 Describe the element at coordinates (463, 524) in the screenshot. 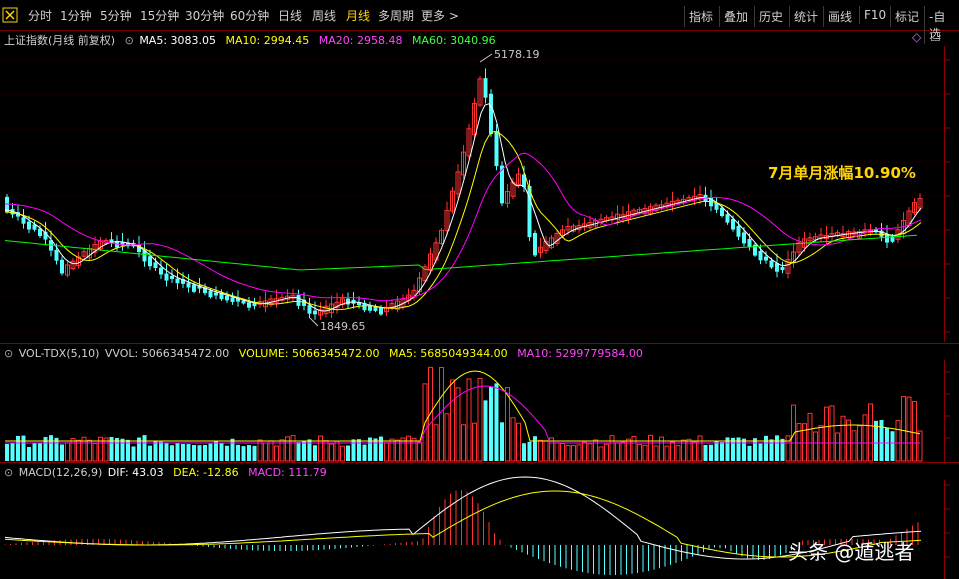

I see `dea-line` at that location.